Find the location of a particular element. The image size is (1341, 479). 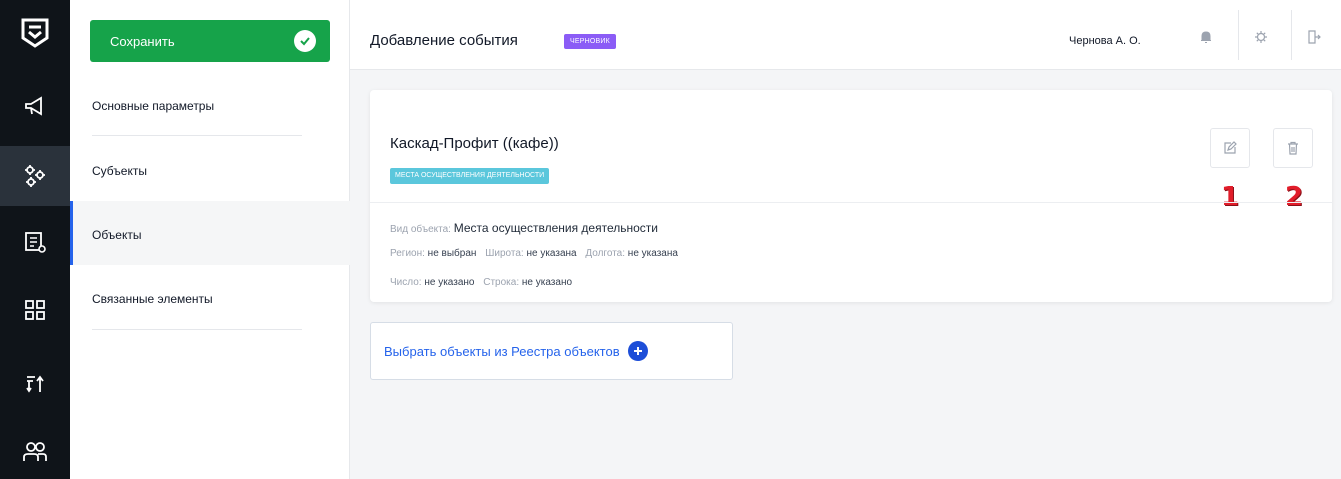

trash-icon is located at coordinates (1293, 148).